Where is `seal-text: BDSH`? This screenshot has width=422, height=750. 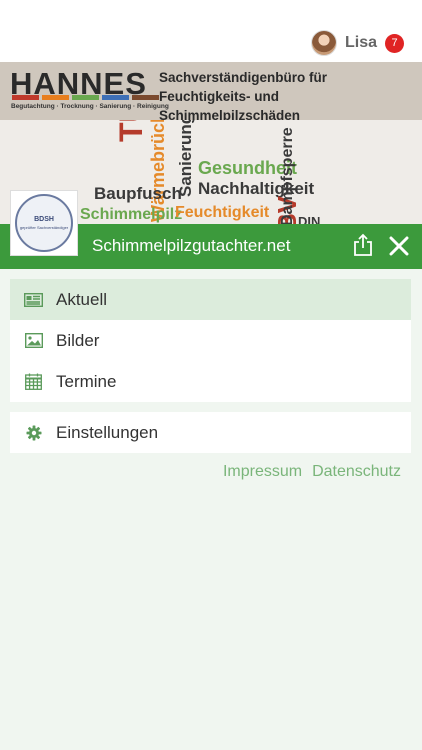 seal-text: BDSH is located at coordinates (44, 219).